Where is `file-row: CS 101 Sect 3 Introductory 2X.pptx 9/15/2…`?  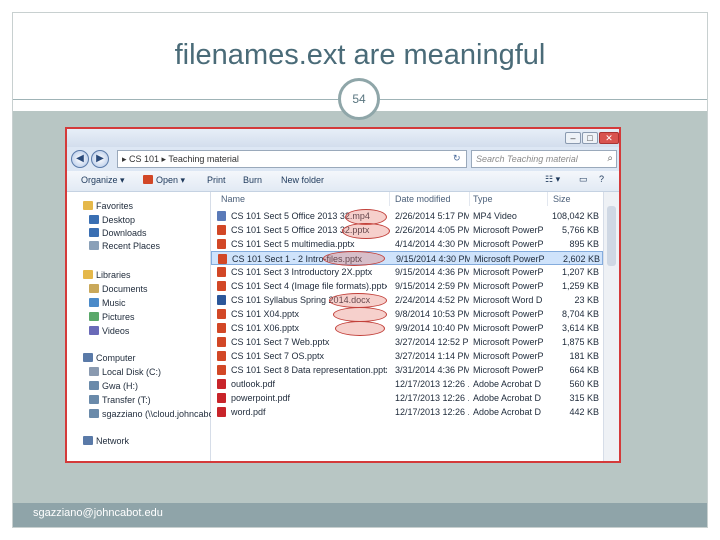 file-row: CS 101 Sect 3 Introductory 2X.pptx 9/15/2… is located at coordinates (407, 272).